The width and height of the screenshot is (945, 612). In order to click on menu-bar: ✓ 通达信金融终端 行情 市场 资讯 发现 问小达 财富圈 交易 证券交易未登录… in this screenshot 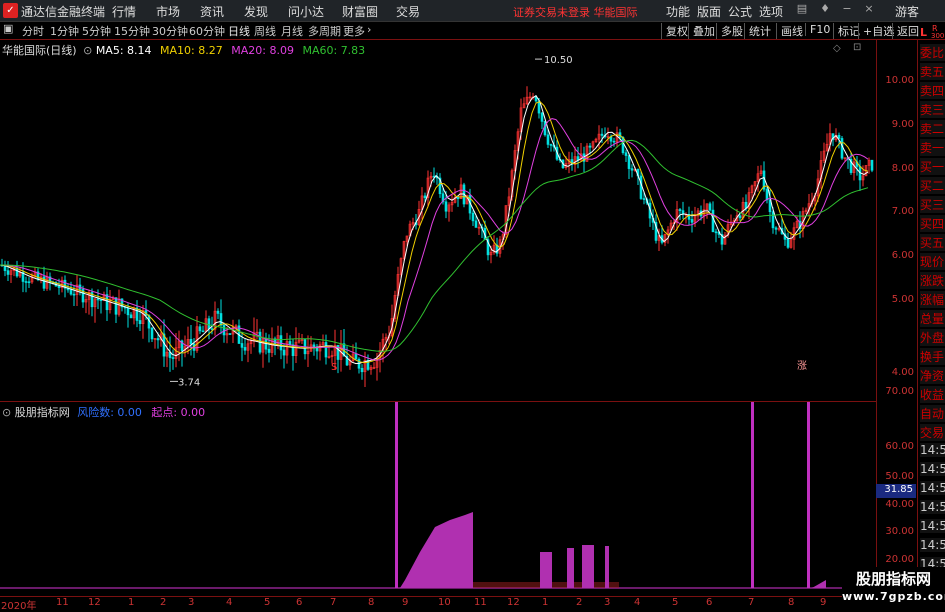, I will do `click(472, 11)`.